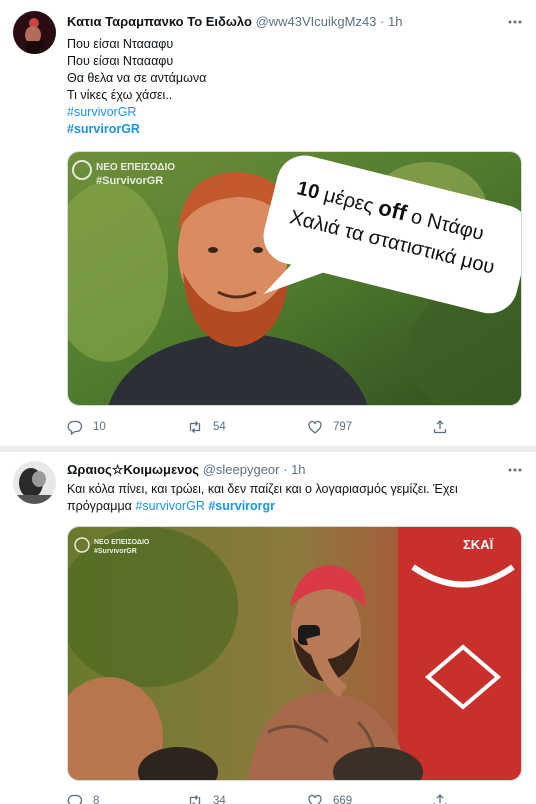 The width and height of the screenshot is (536, 804). Describe the element at coordinates (241, 469) in the screenshot. I see `author-handle: @sleepygeor` at that location.